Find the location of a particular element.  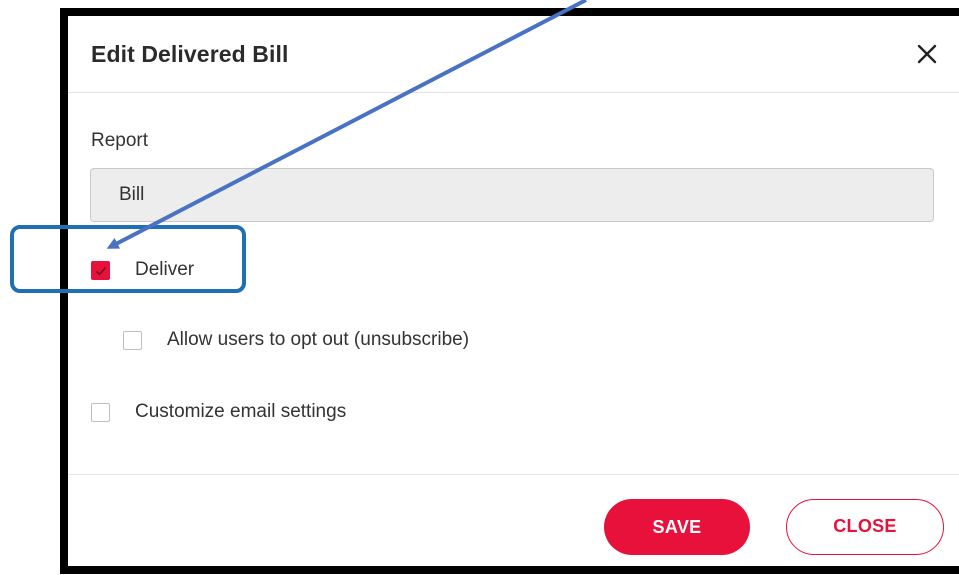

dialog-title: Edit Delivered Bill is located at coordinates (190, 54).